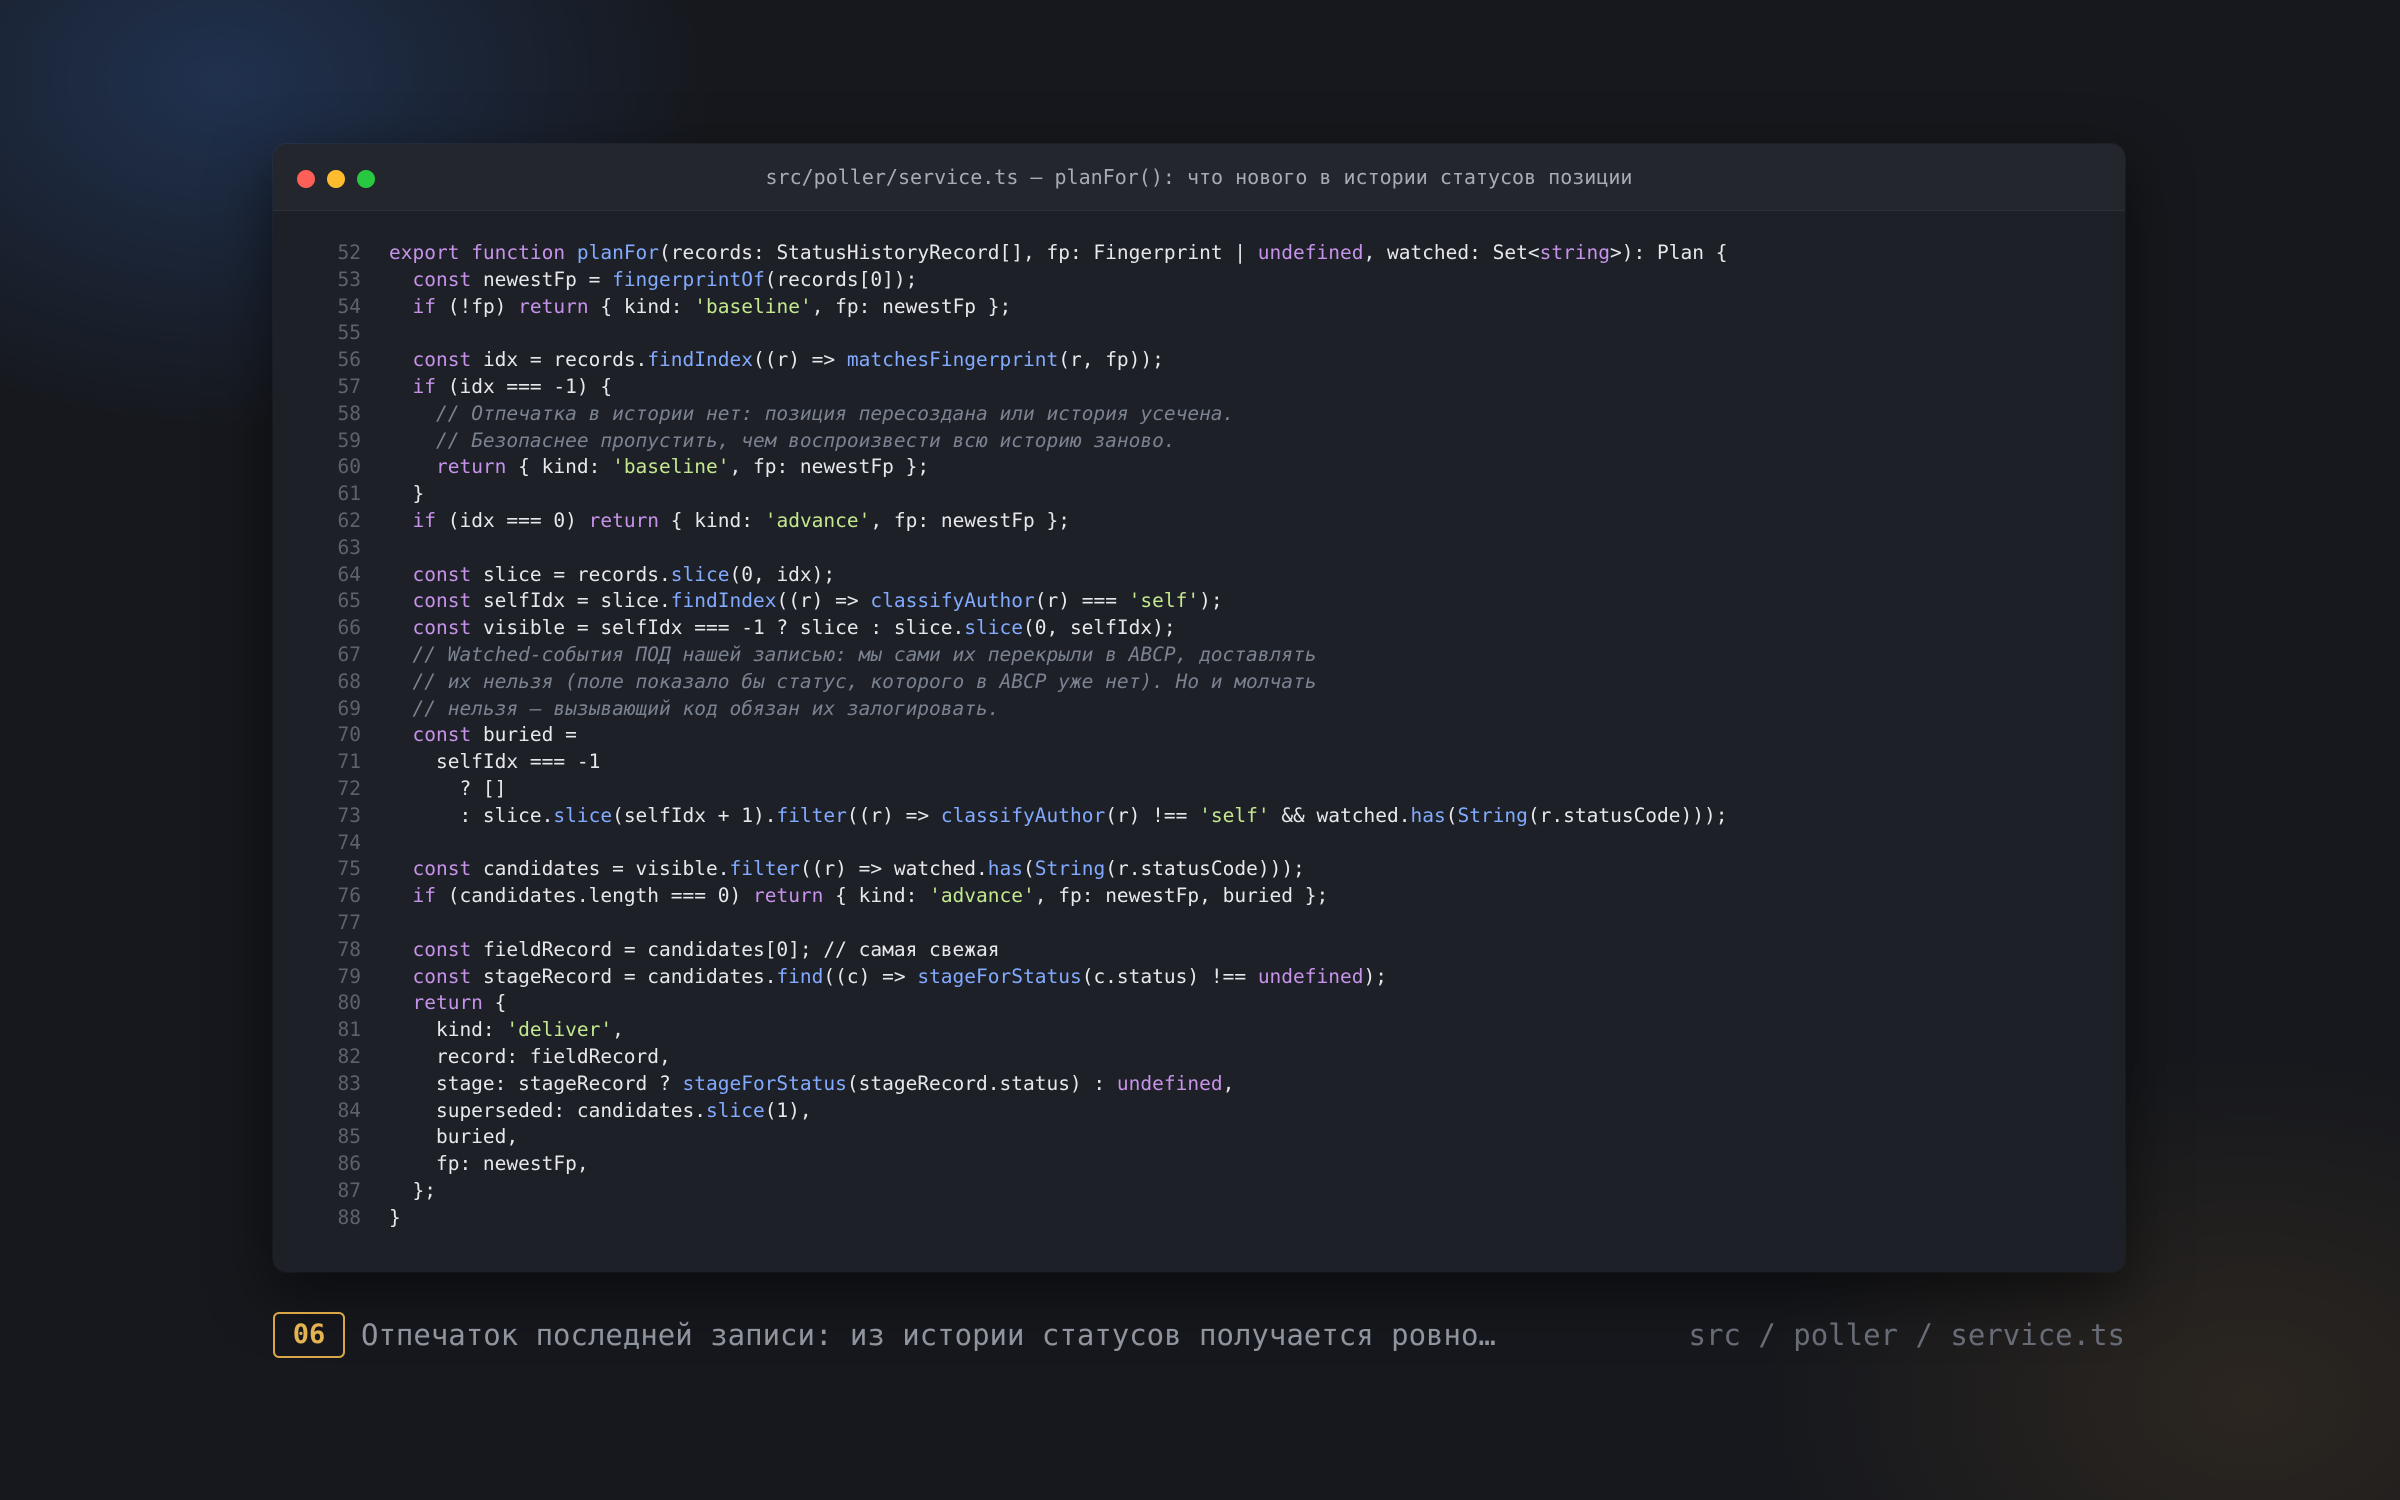  I want to click on code-token: (records[0]);, so click(841, 279).